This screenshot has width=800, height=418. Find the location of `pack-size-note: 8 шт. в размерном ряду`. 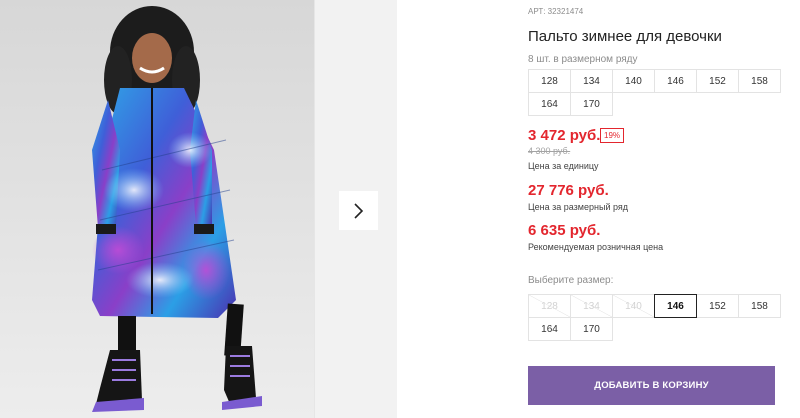

pack-size-note: 8 шт. в размерном ряду is located at coordinates (583, 59).